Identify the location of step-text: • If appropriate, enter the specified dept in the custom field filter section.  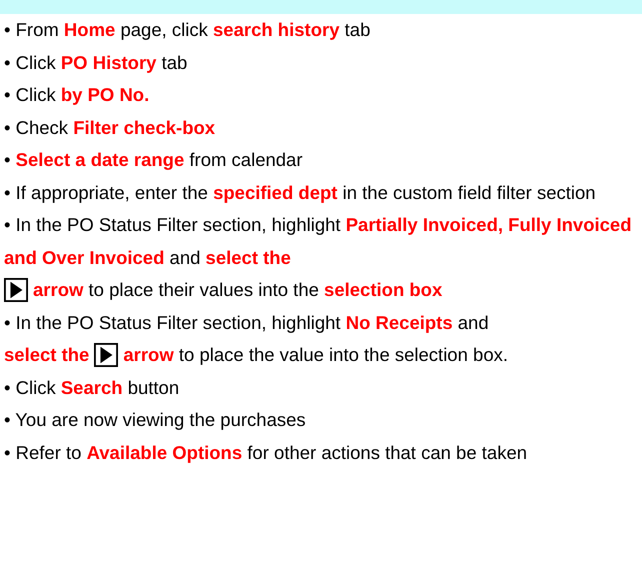
(300, 192).